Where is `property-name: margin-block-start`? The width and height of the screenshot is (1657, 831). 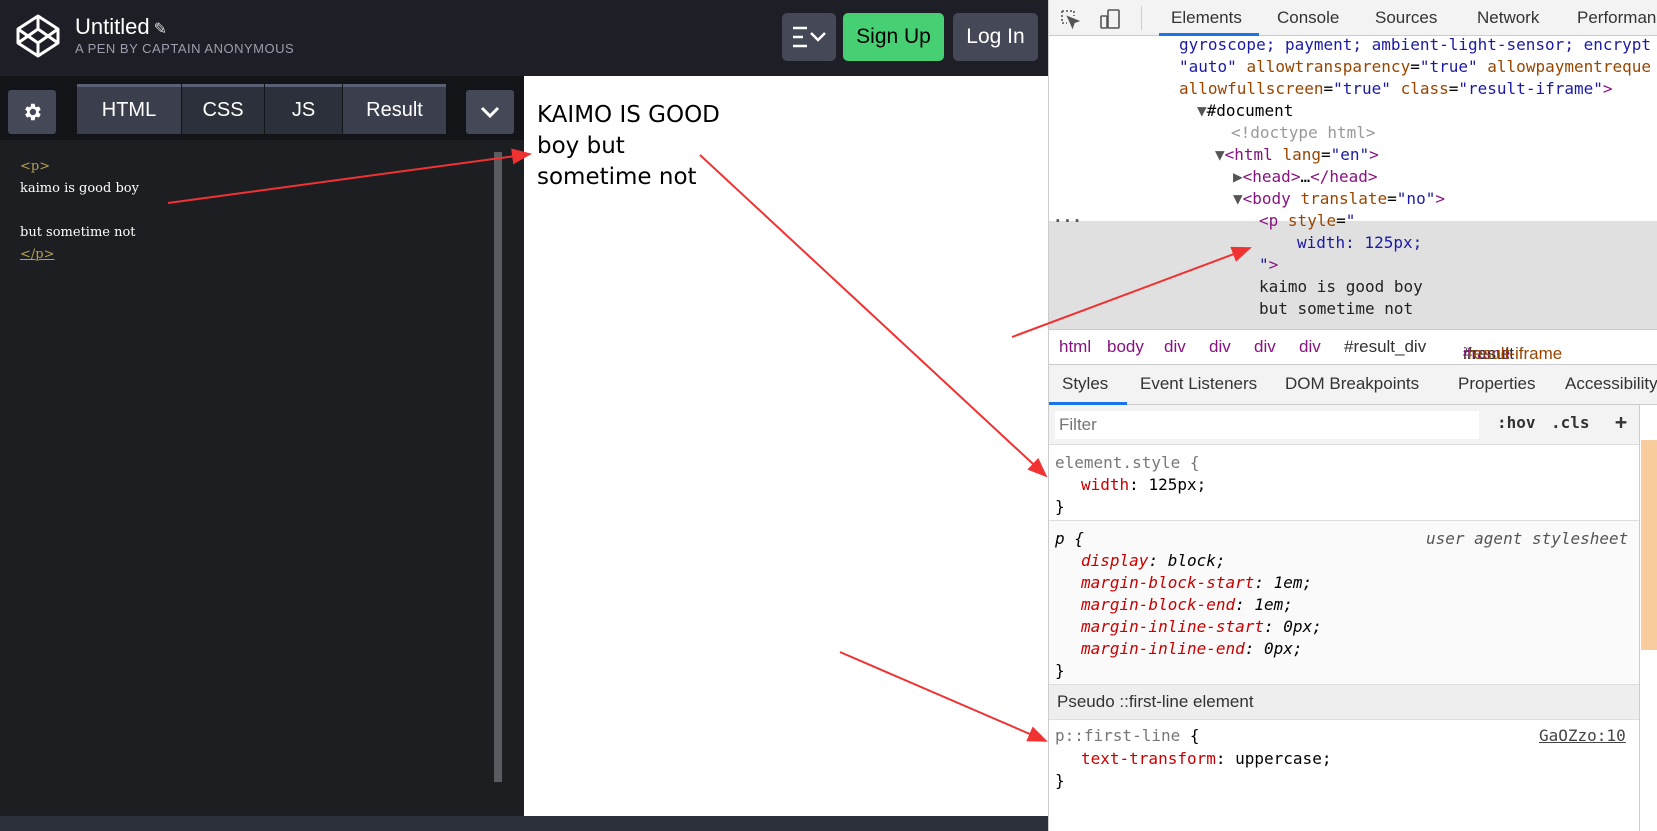
property-name: margin-block-start is located at coordinates (1168, 582).